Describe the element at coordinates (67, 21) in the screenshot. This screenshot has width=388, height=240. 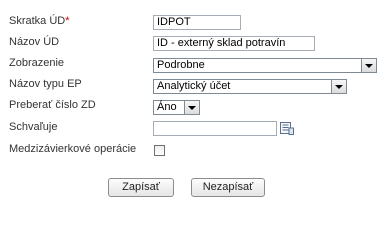
I see `required-mark: *` at that location.